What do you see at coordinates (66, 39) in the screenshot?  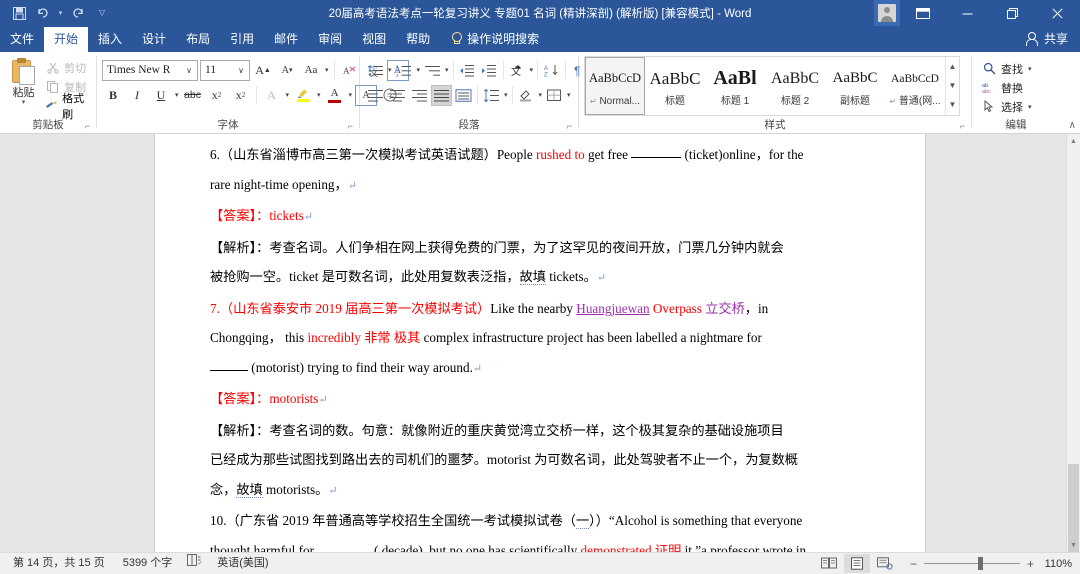 I see `tab-home: 开始` at bounding box center [66, 39].